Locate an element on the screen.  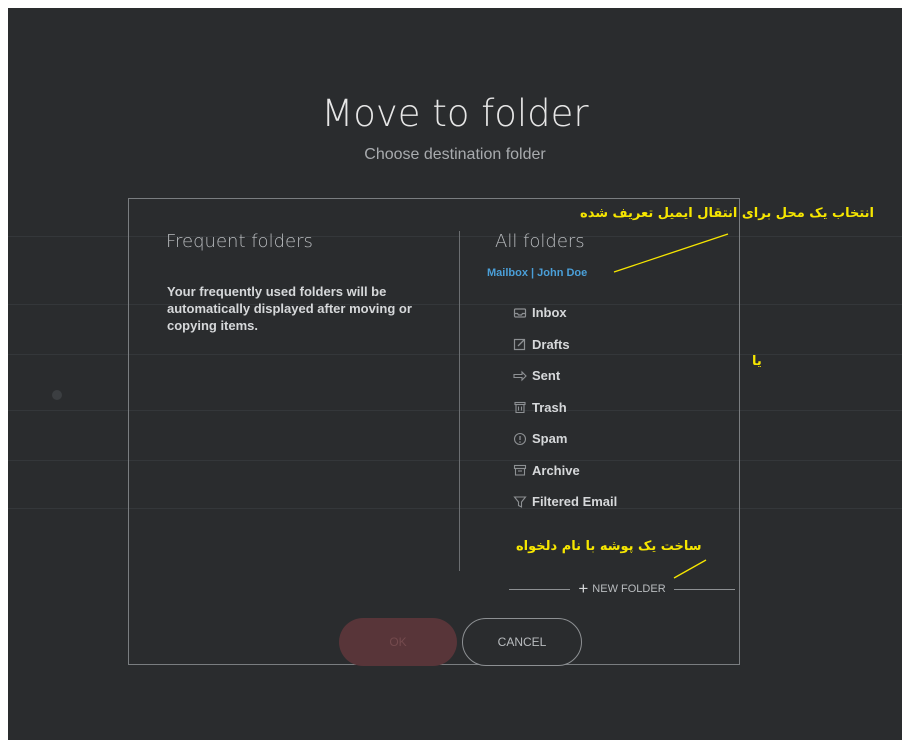
dialog-title: Move to folder is located at coordinates (455, 113).